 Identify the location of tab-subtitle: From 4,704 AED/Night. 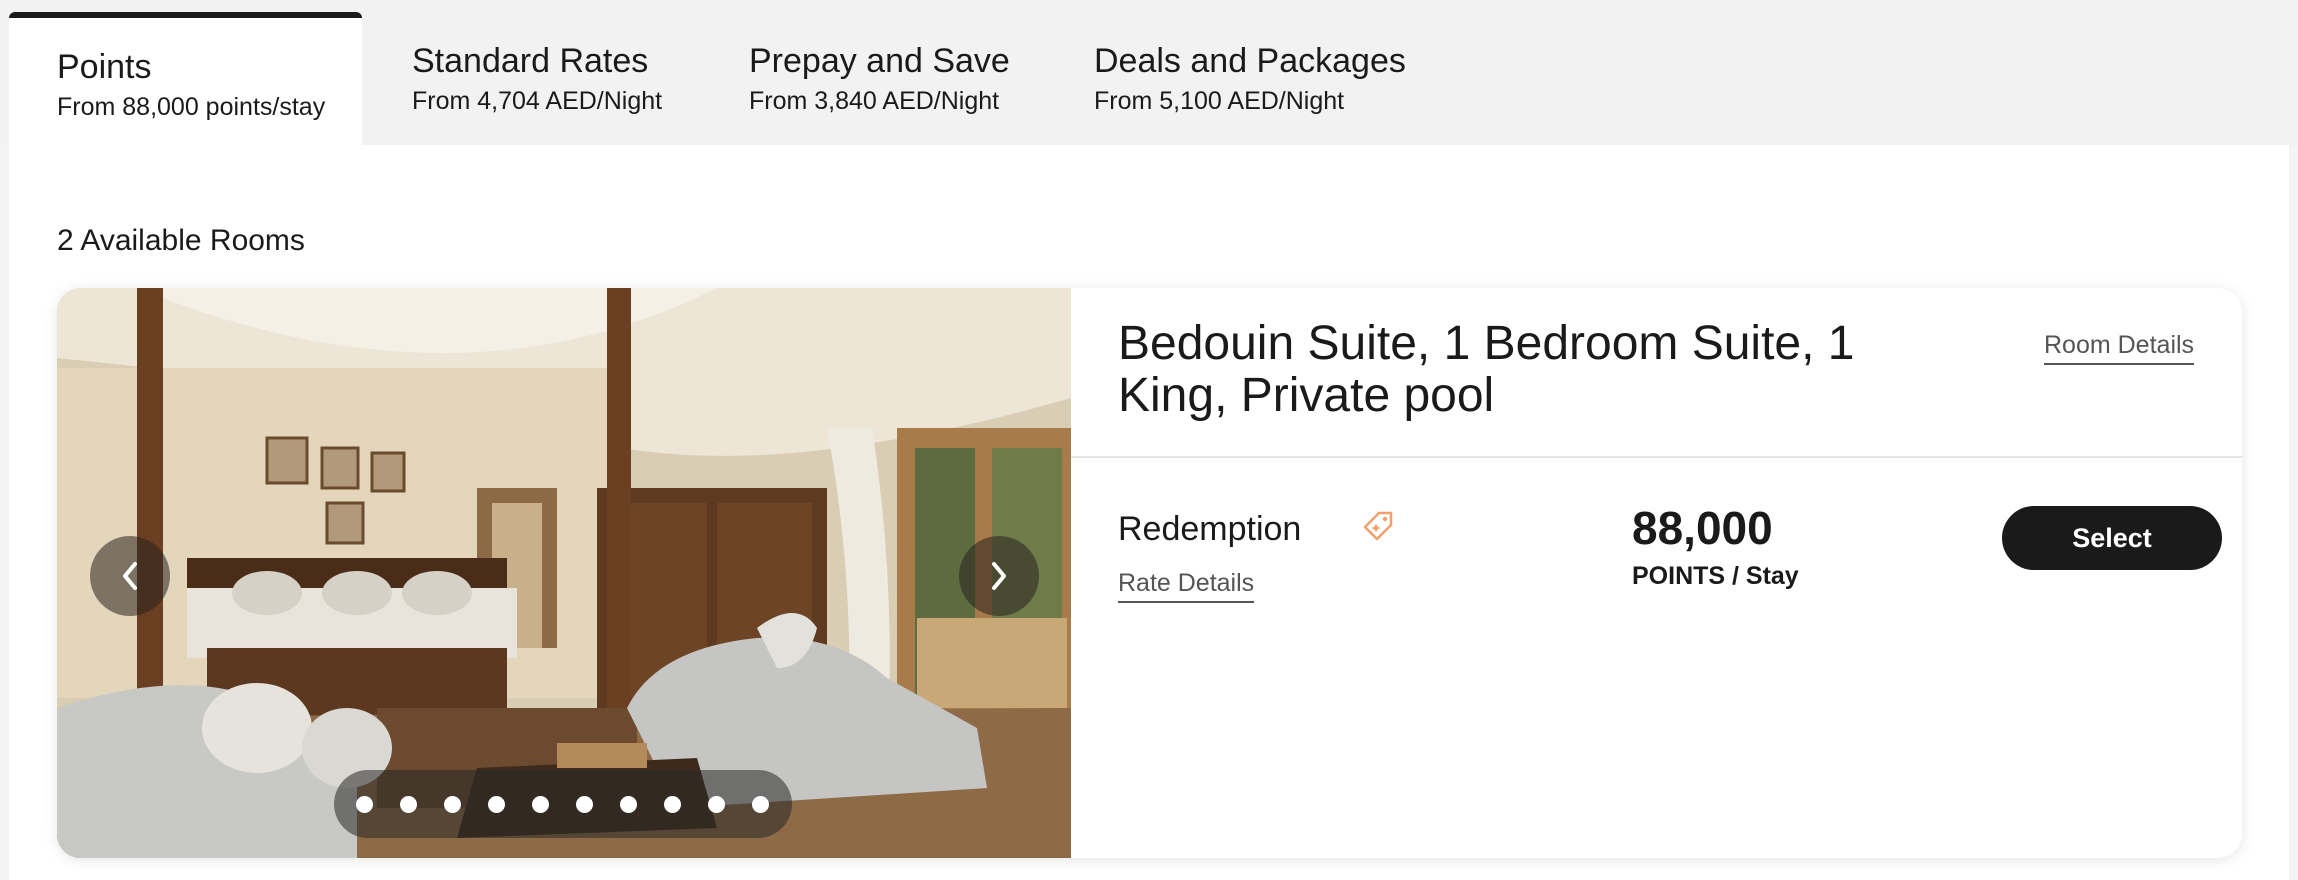
(537, 101).